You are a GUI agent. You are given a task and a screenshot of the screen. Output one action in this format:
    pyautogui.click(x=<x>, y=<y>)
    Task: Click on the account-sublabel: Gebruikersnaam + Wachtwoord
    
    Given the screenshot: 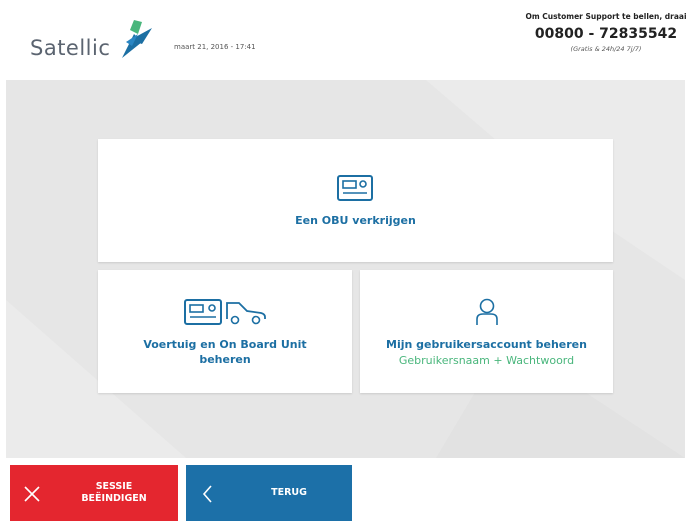 What is the action you would take?
    pyautogui.click(x=486, y=360)
    